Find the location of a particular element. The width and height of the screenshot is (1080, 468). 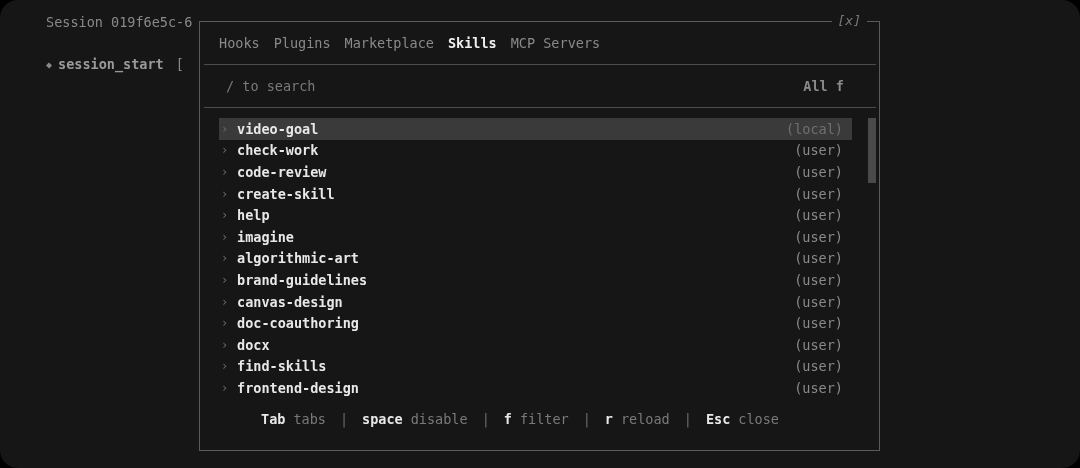

skill-name: doc-coauthoring is located at coordinates (298, 323).